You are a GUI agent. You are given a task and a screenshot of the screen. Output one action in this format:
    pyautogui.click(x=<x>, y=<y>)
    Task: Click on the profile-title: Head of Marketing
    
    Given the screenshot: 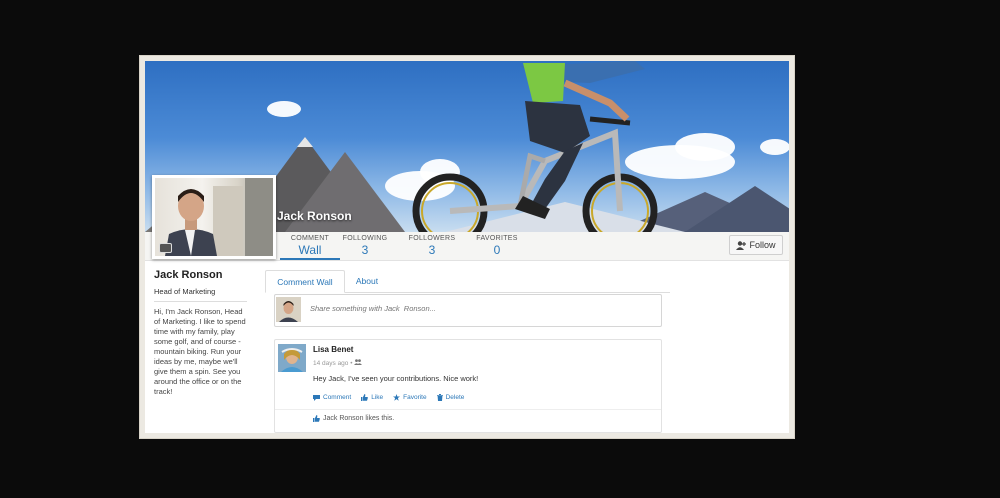 What is the action you would take?
    pyautogui.click(x=200, y=294)
    